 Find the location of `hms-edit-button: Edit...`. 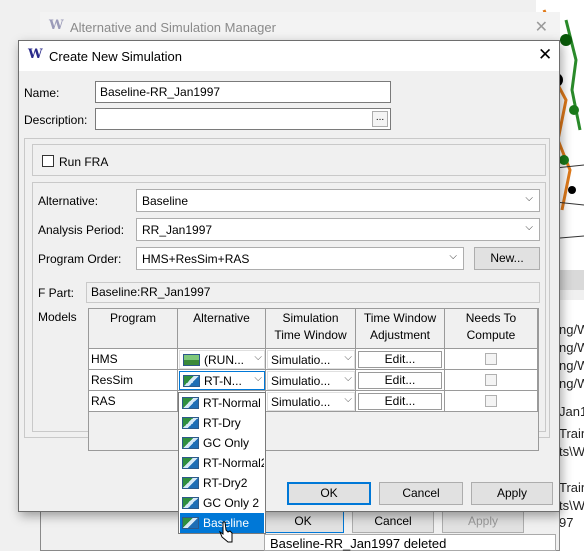

hms-edit-button: Edit... is located at coordinates (400, 359).